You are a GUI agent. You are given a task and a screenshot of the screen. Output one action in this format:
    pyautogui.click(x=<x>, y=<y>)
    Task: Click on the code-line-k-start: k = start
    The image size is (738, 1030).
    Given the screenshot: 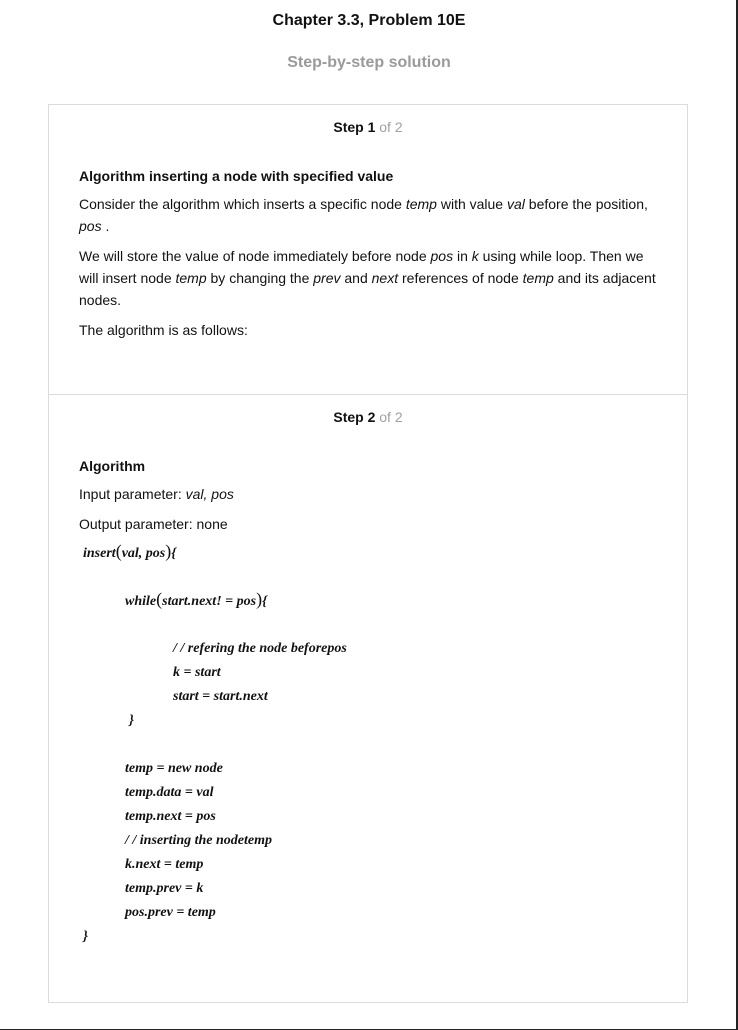 What is the action you would take?
    pyautogui.click(x=197, y=672)
    